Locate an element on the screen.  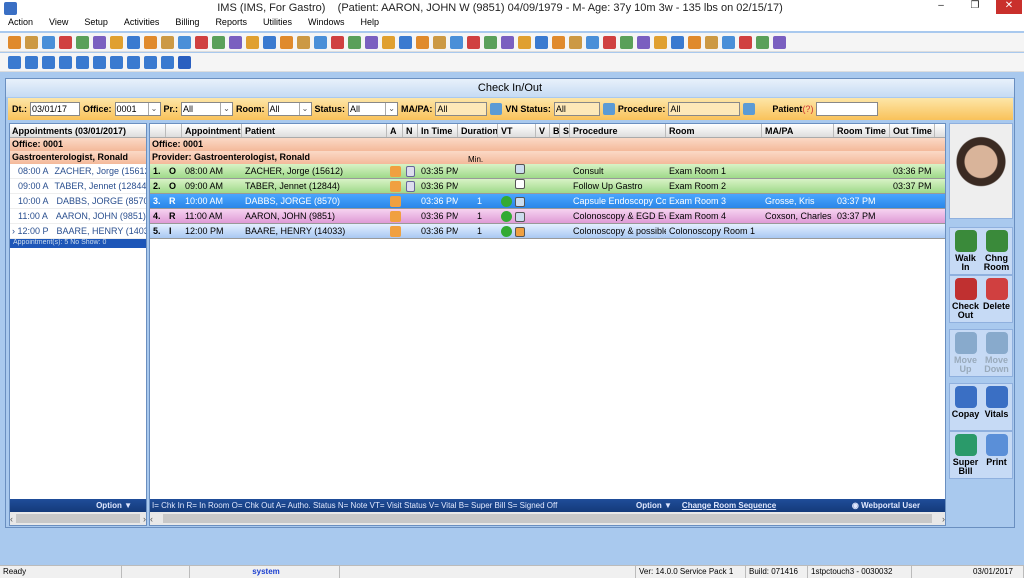
chng-room-button: Chng Room is located at coordinates (996, 251).